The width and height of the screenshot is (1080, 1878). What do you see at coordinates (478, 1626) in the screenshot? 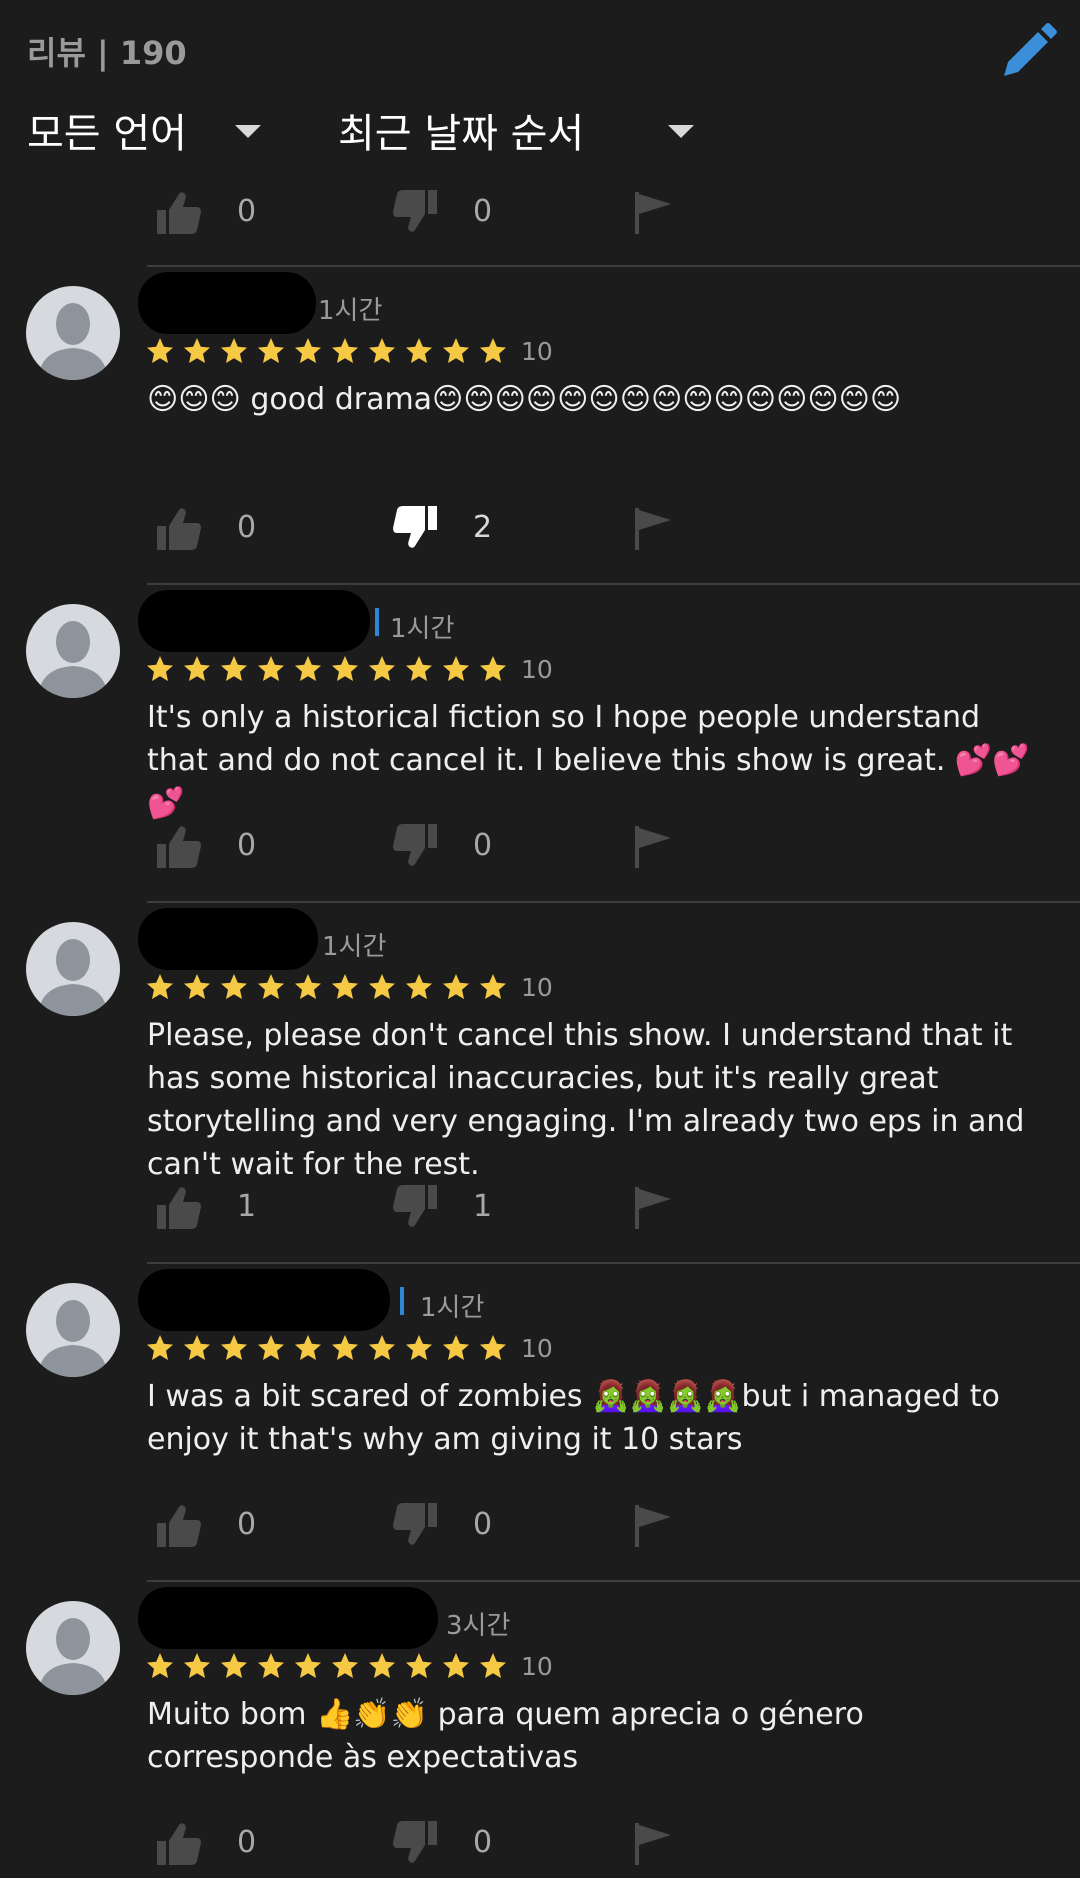
I see `review-time: 3시간` at bounding box center [478, 1626].